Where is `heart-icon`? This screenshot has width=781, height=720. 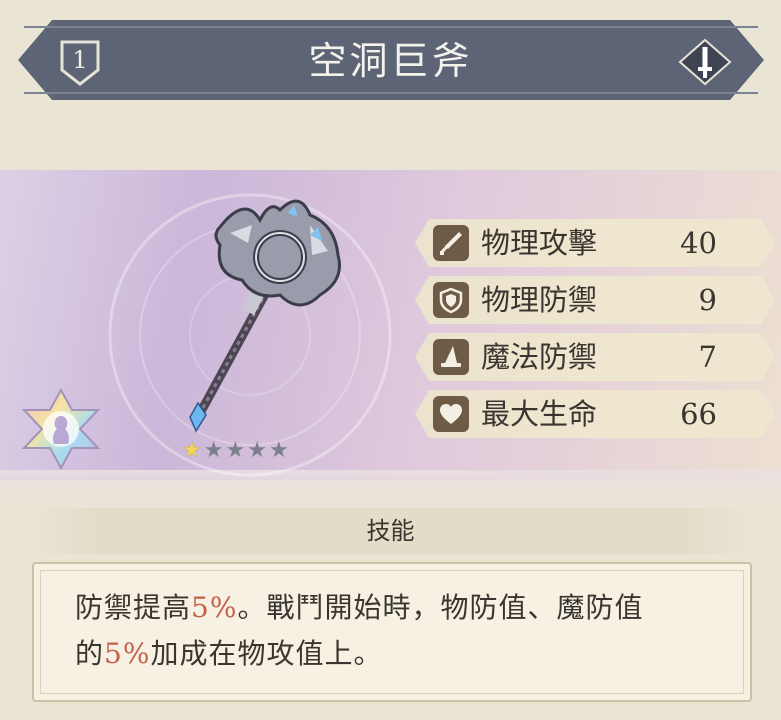
heart-icon is located at coordinates (451, 414).